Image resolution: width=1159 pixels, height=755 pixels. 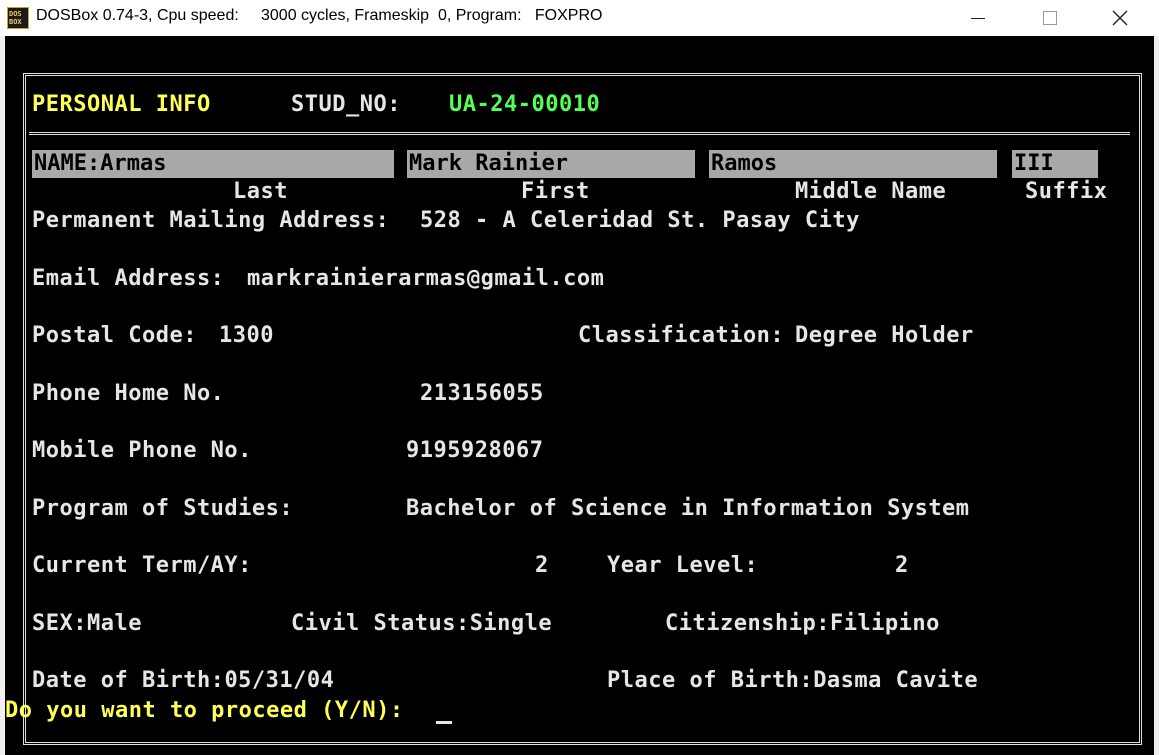 I want to click on section-title: PERSONAL INFO, so click(x=121, y=104).